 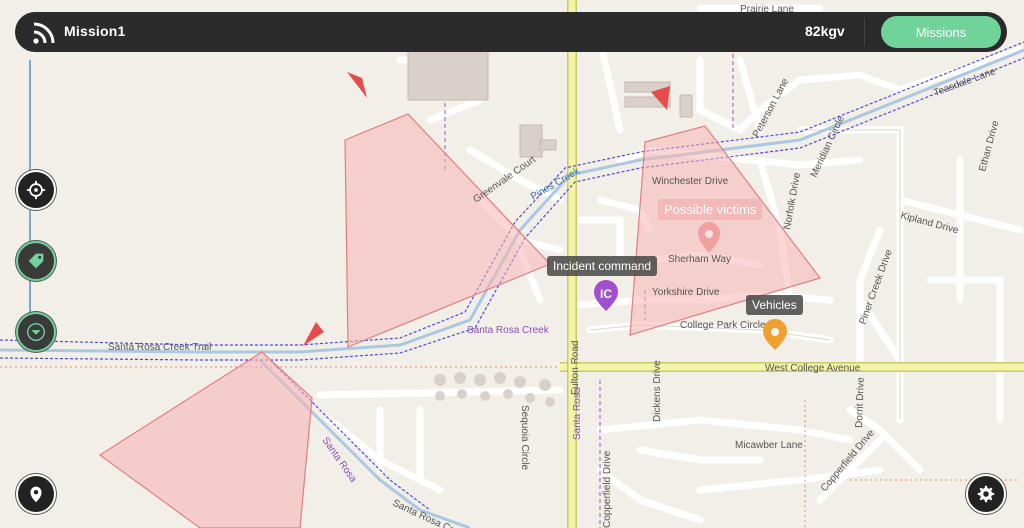 I want to click on rss-feed-icon, so click(x=44, y=33).